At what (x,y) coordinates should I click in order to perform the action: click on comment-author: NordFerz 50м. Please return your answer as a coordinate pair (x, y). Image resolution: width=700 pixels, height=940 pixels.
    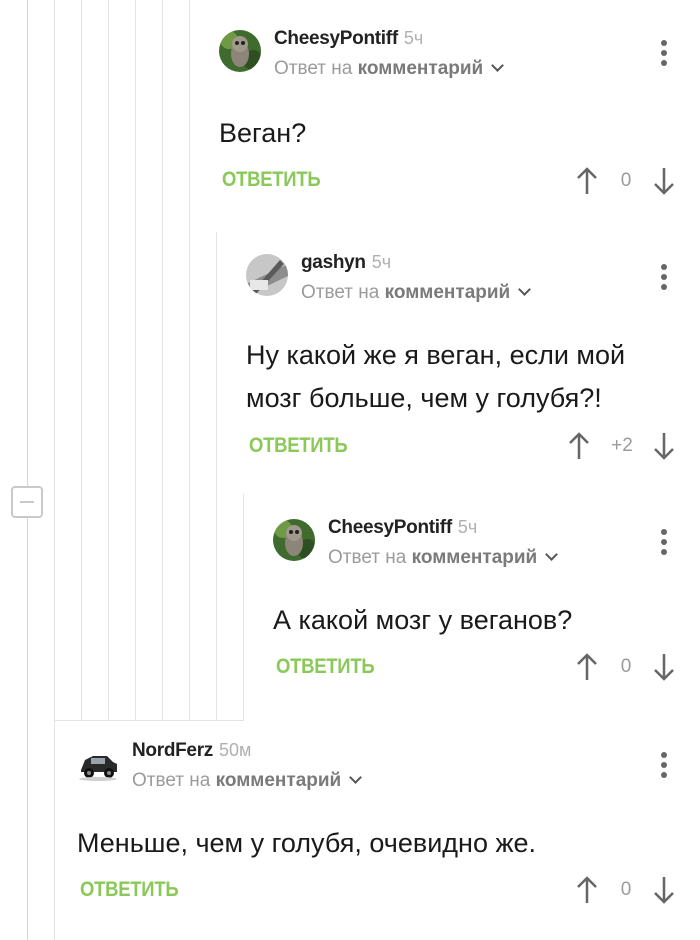
    Looking at the image, I should click on (191, 751).